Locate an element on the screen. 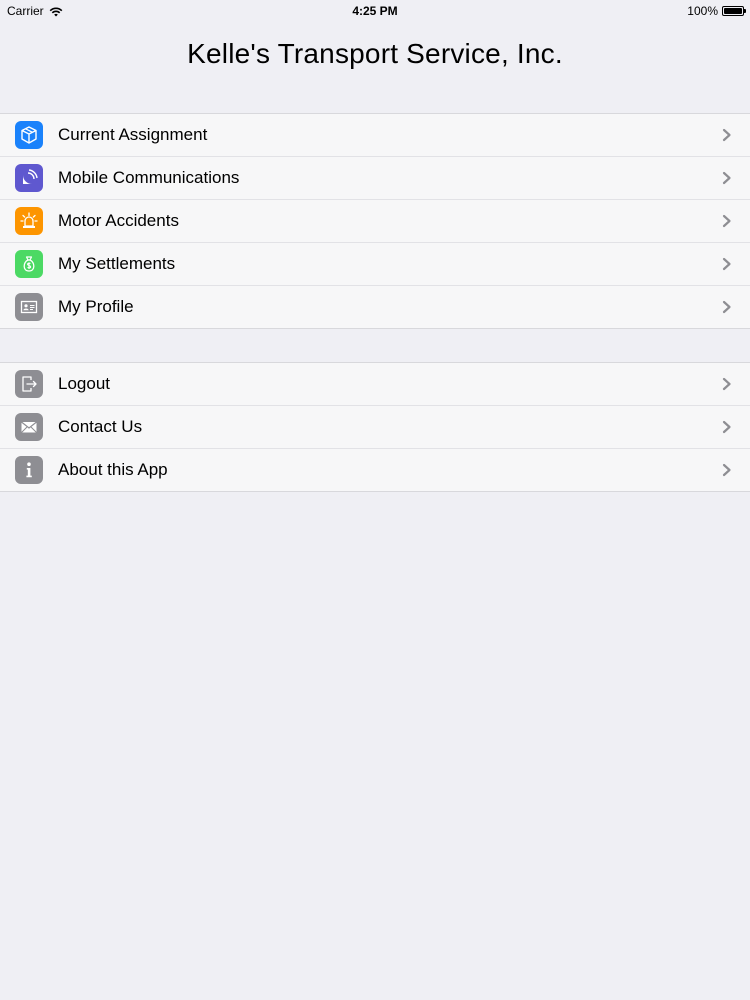  menu-item-label: Logout is located at coordinates (84, 383).